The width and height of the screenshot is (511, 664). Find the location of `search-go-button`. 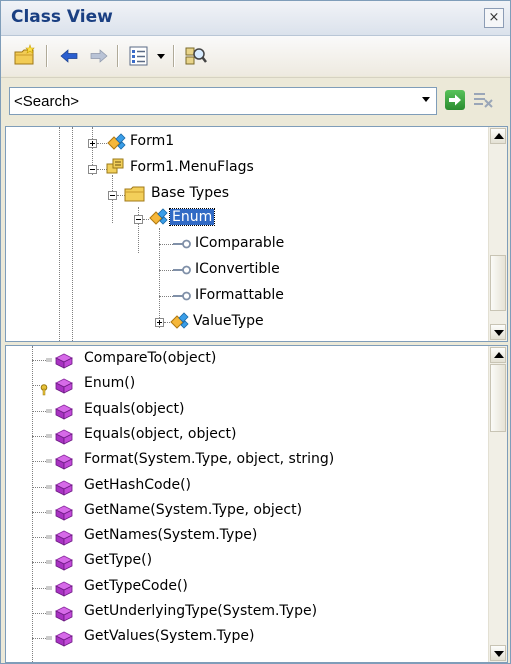

search-go-button is located at coordinates (455, 100).